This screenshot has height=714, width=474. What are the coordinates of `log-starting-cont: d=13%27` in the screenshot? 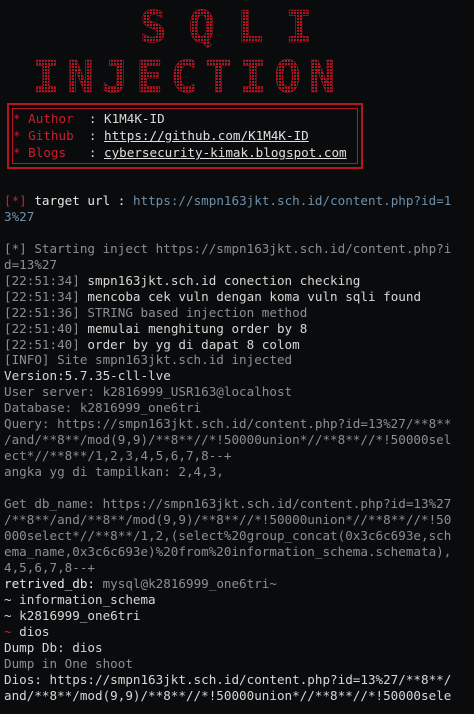 It's located at (31, 264).